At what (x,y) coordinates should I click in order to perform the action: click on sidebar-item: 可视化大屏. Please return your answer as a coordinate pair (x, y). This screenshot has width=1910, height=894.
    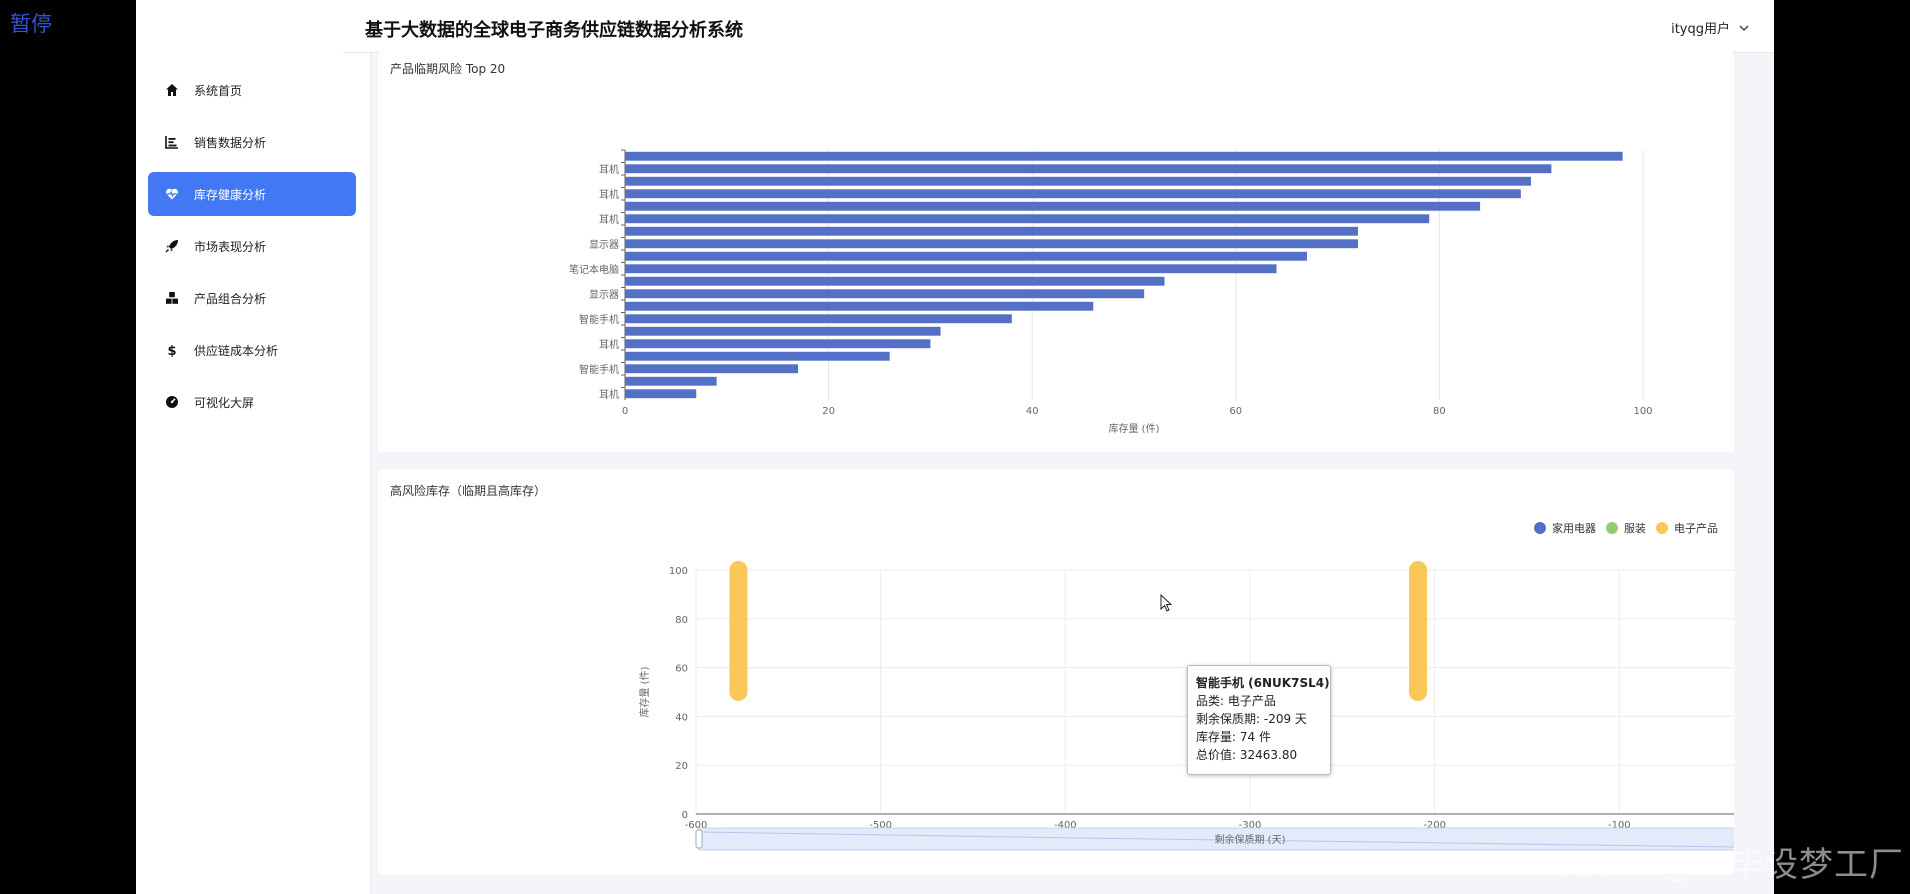
    Looking at the image, I should click on (252, 402).